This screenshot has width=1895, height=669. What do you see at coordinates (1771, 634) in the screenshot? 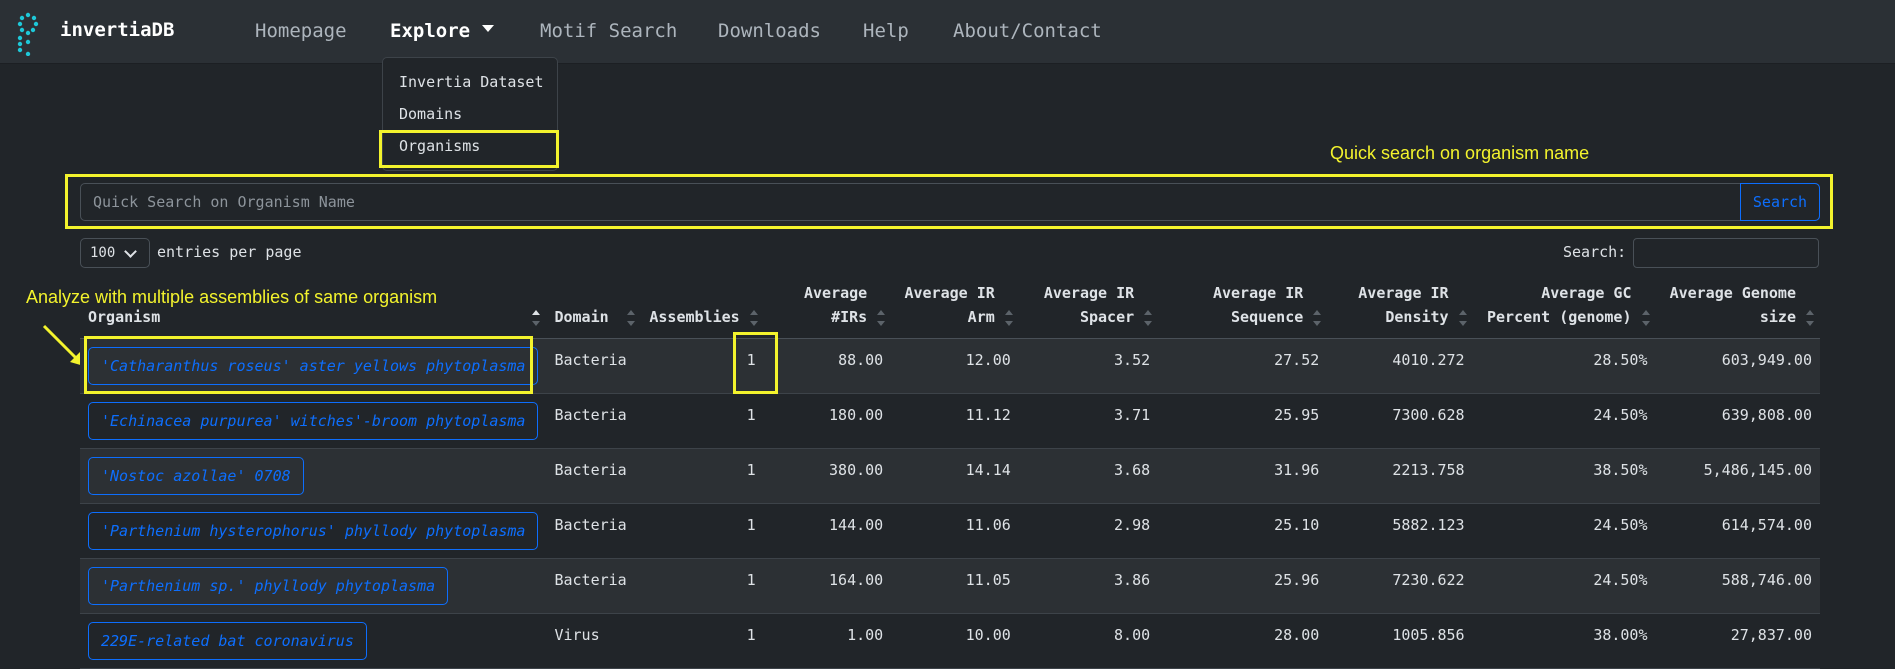
I see `average-genome-size-cell: 27,837.00` at bounding box center [1771, 634].